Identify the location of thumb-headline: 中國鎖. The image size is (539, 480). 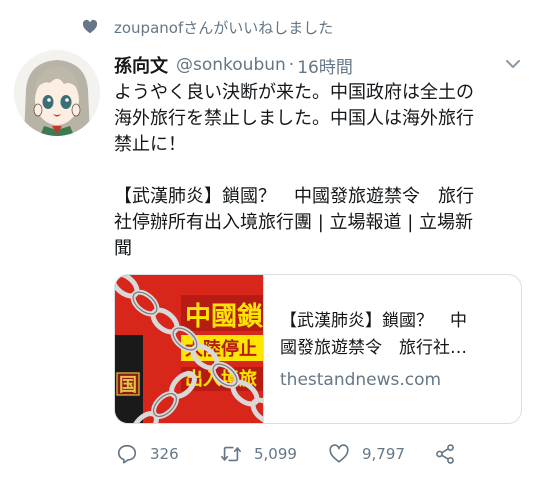
(224, 316).